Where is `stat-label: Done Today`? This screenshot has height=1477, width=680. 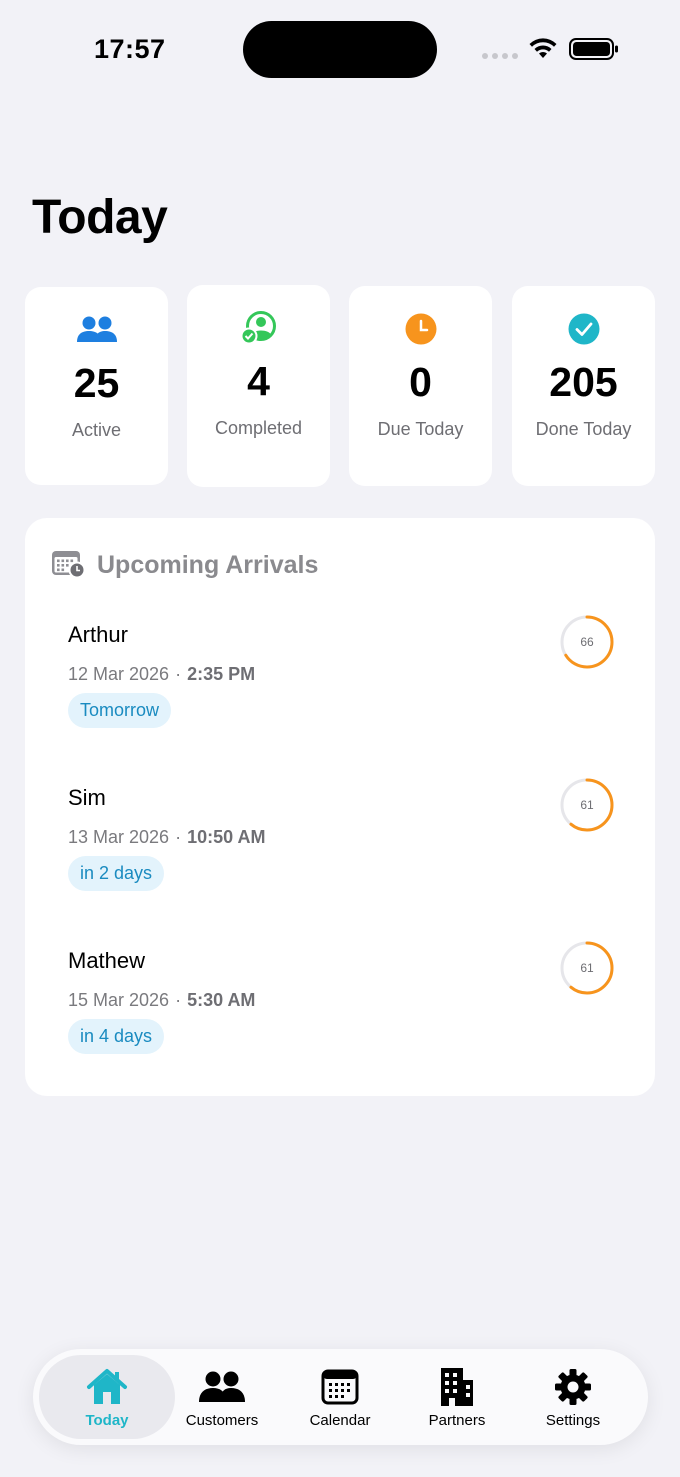 stat-label: Done Today is located at coordinates (583, 429).